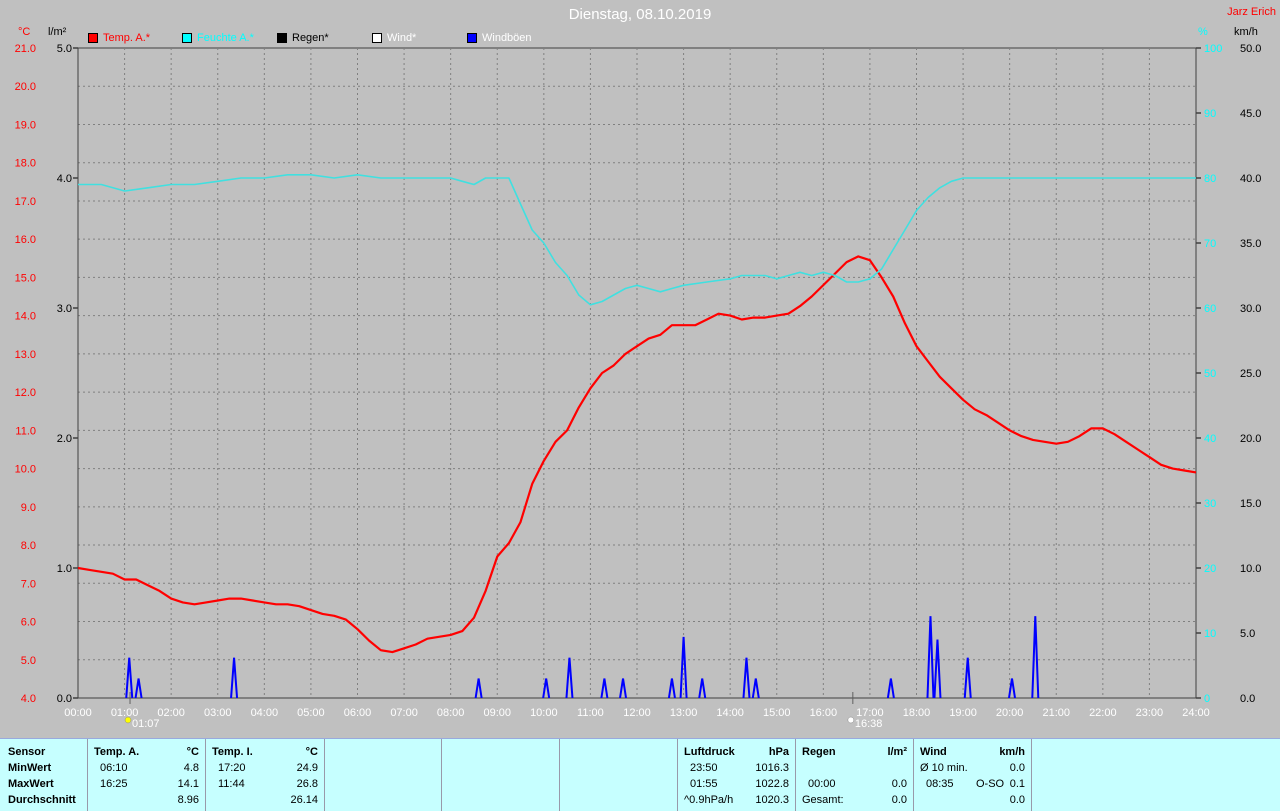 This screenshot has width=1280, height=811. Describe the element at coordinates (472, 38) in the screenshot. I see `legend-gust-swatch` at that location.